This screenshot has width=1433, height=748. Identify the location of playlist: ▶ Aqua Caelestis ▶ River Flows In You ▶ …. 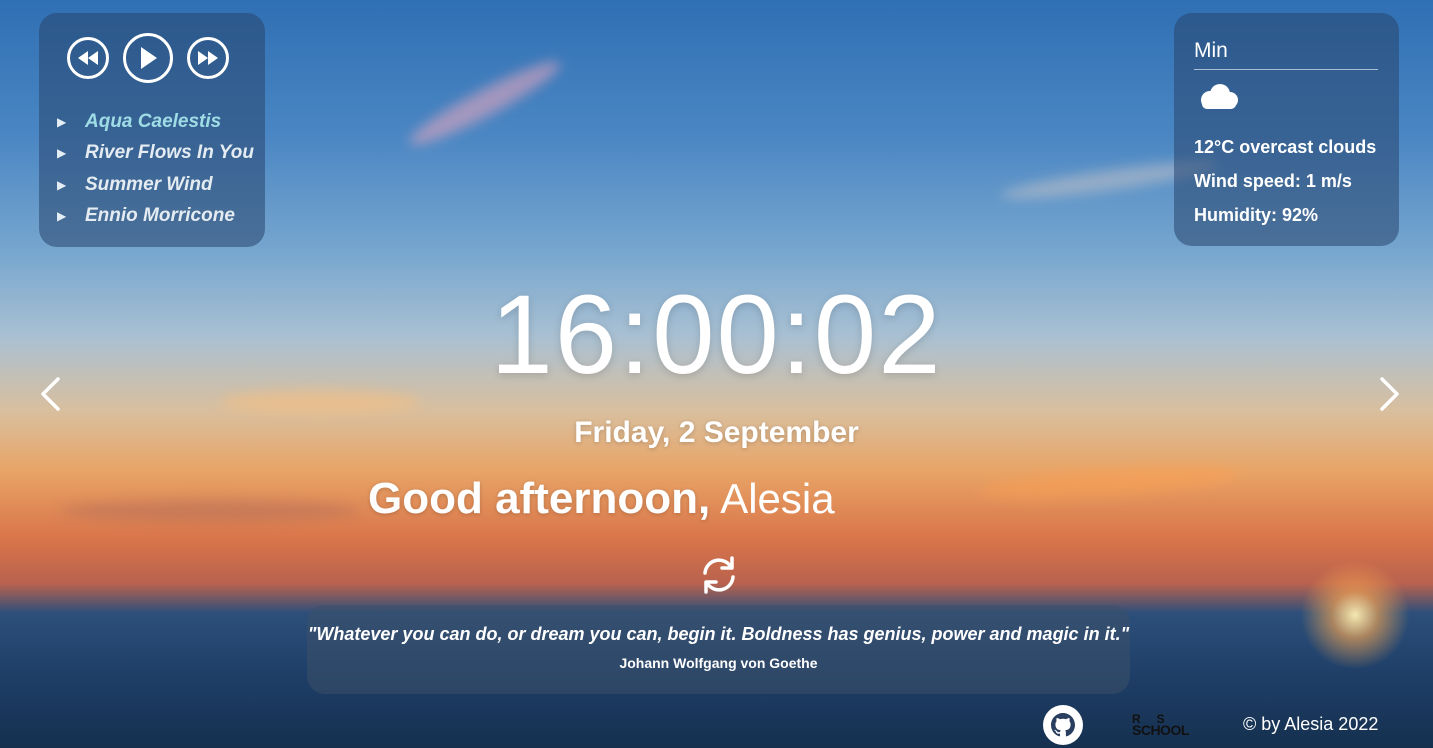
(155, 169).